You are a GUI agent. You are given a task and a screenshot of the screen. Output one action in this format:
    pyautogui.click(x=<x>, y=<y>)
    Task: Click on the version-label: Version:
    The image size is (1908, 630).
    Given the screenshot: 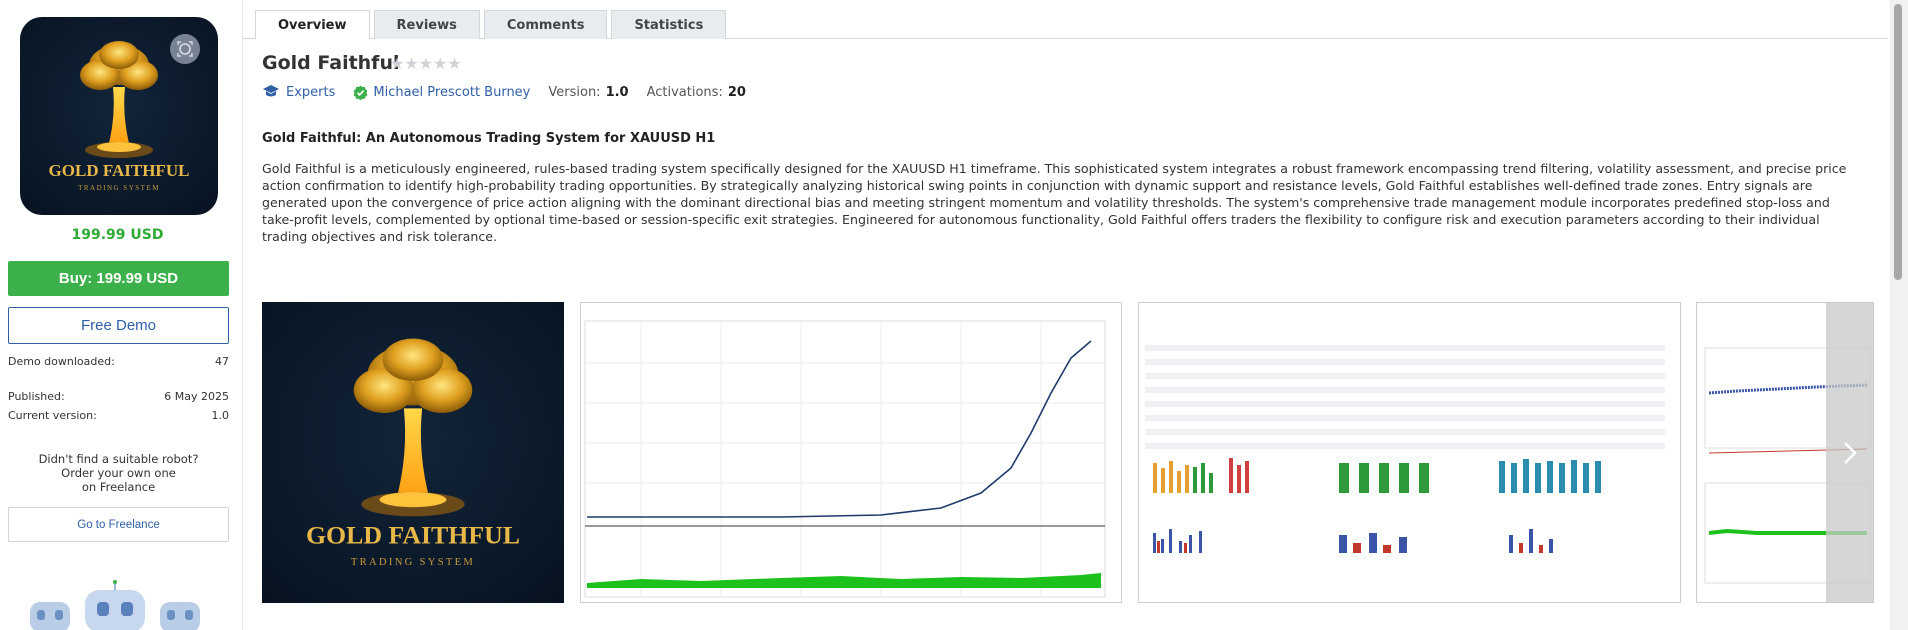 What is the action you would take?
    pyautogui.click(x=574, y=92)
    